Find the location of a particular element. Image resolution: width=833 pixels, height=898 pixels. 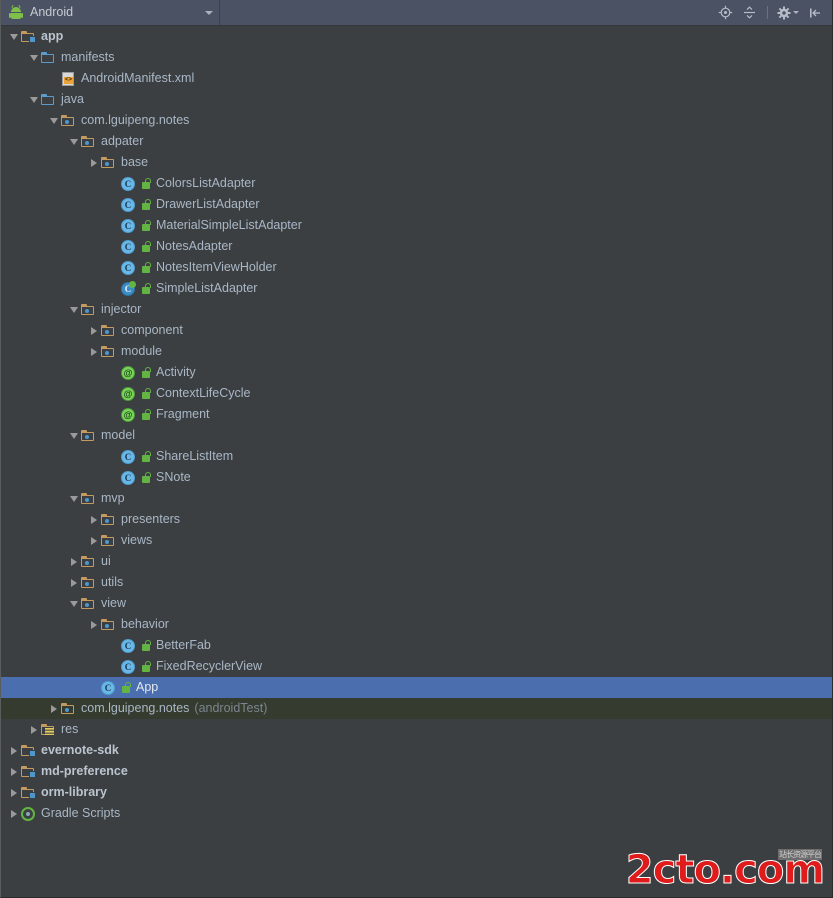

tree-row: component is located at coordinates (416, 330).